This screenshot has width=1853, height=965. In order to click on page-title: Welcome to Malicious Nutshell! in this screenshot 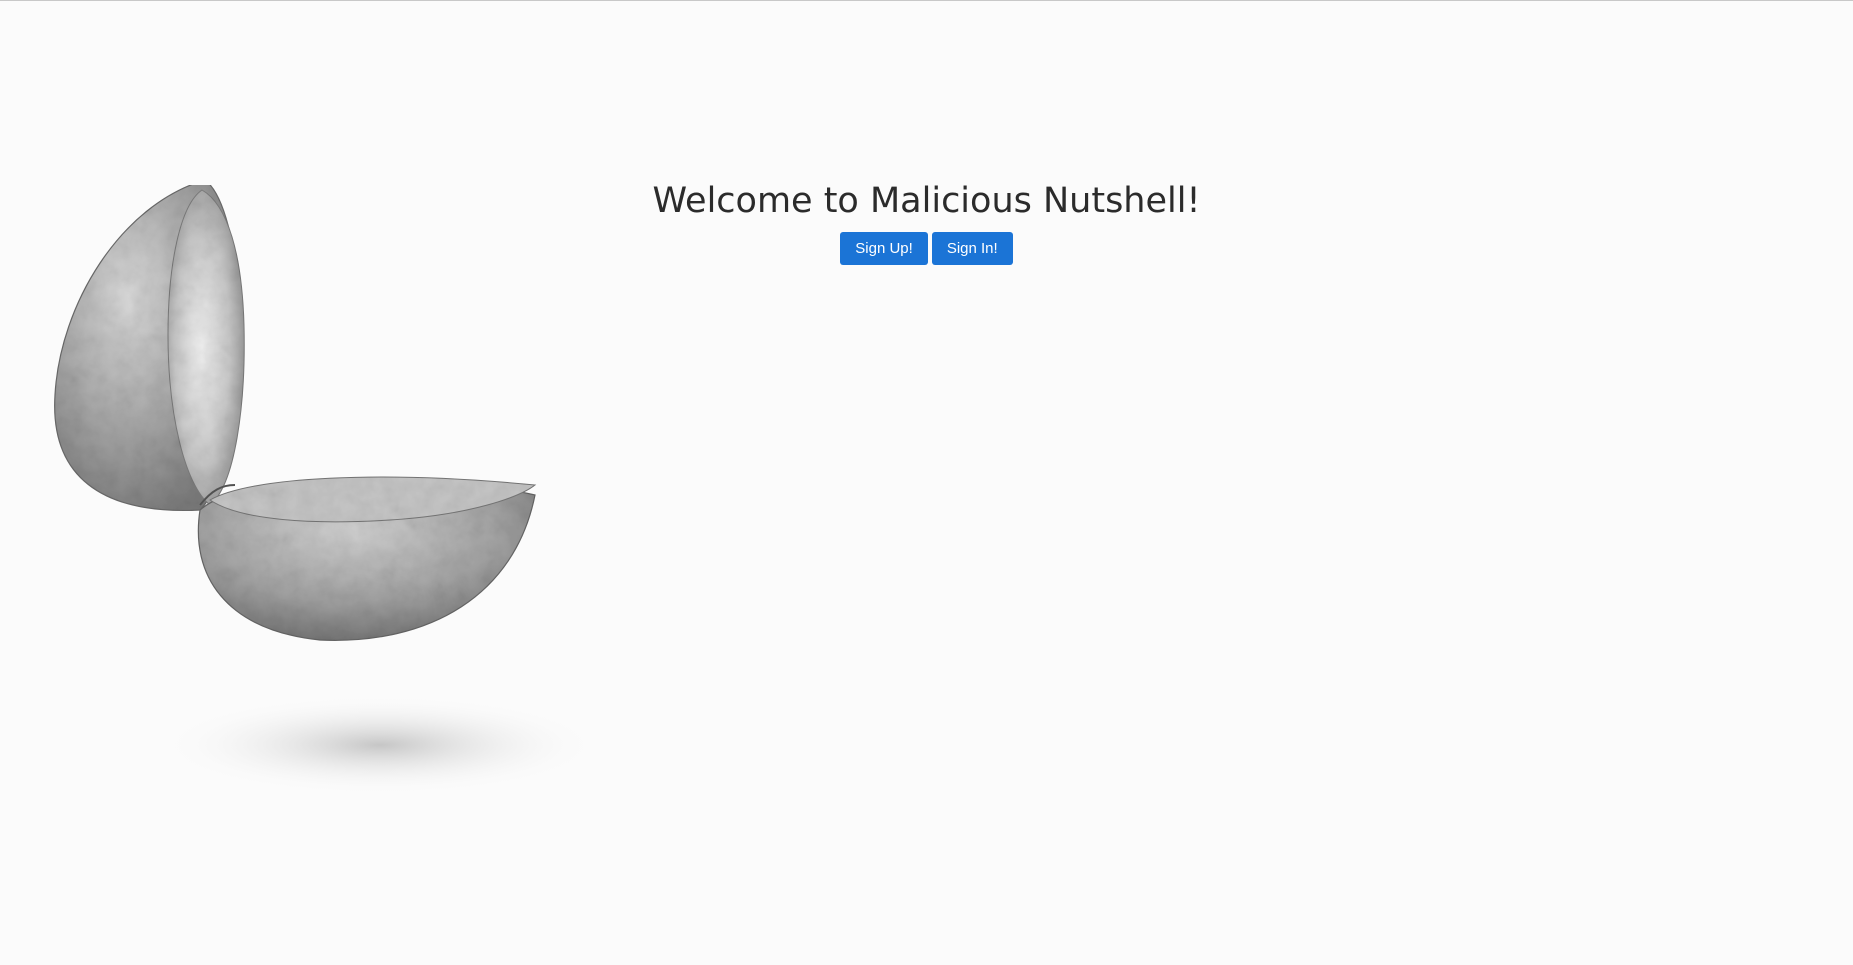, I will do `click(926, 201)`.